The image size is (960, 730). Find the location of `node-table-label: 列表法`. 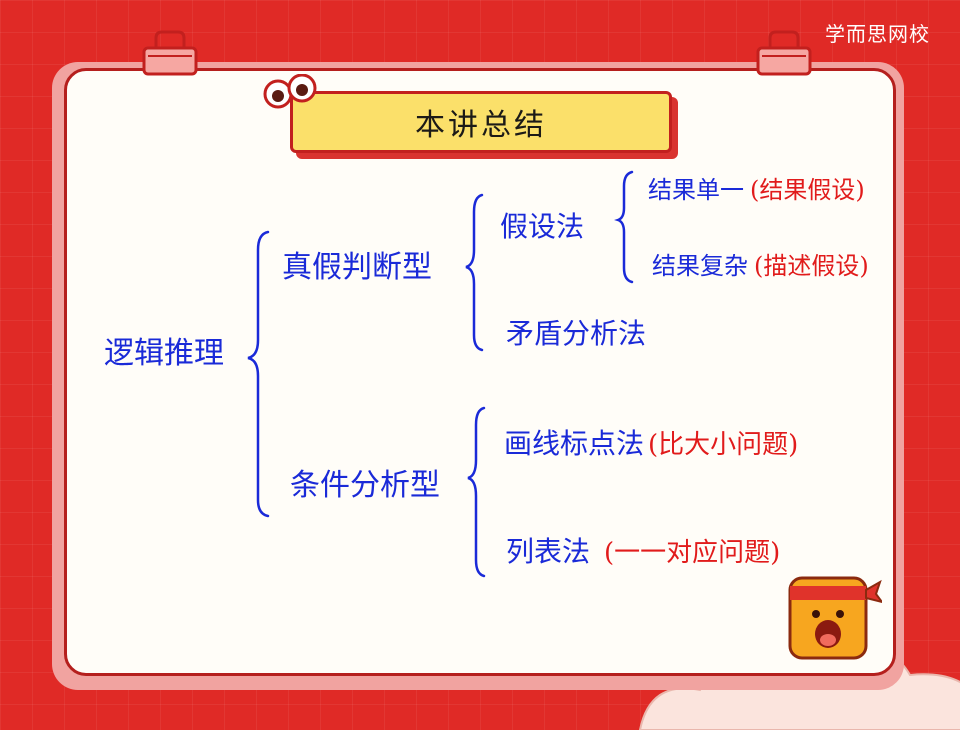

node-table-label: 列表法 is located at coordinates (548, 551).